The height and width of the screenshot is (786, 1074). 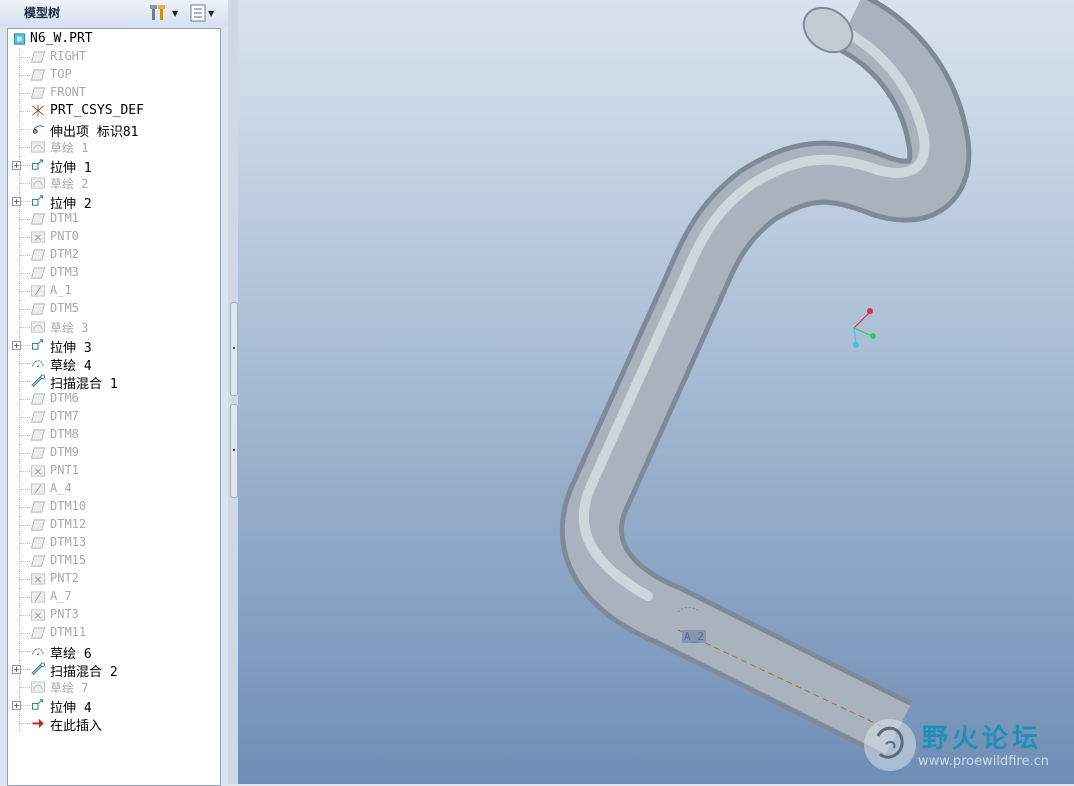 What do you see at coordinates (206, 13) in the screenshot?
I see `tree-show-button: ▼` at bounding box center [206, 13].